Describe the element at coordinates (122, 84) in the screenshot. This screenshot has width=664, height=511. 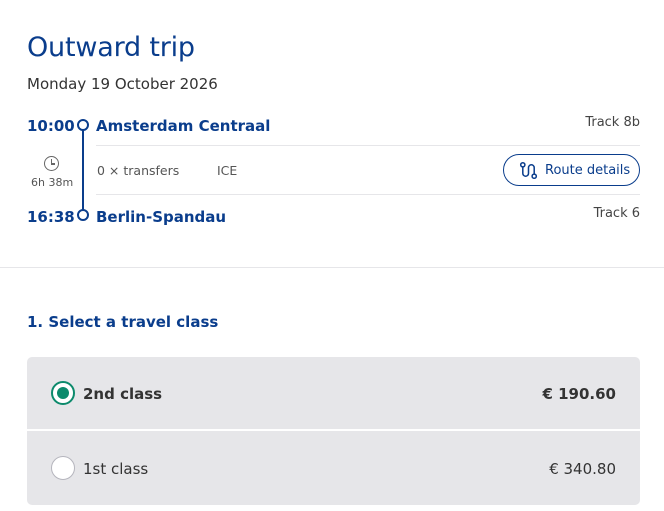
I see `trip-date: Monday 19 October 2026` at that location.